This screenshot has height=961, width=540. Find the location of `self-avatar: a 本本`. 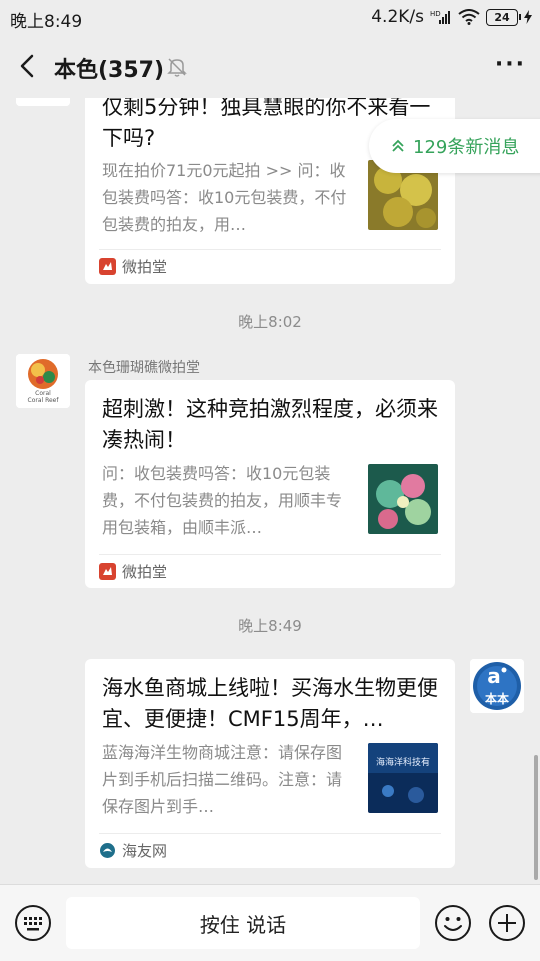

self-avatar: a 本本 is located at coordinates (497, 686).